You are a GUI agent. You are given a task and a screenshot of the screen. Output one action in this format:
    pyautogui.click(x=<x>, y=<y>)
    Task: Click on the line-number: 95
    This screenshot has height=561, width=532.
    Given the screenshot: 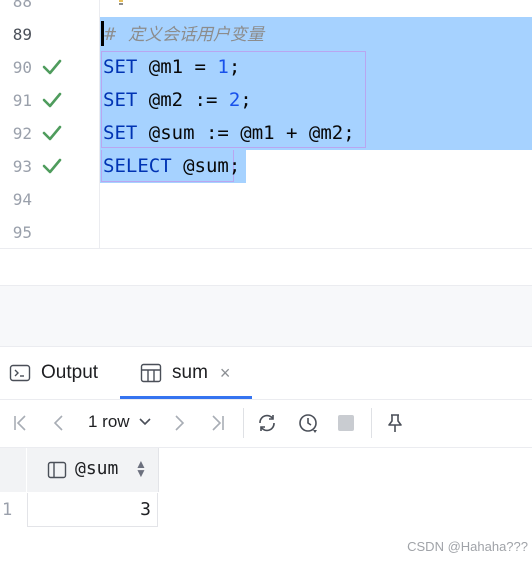 What is the action you would take?
    pyautogui.click(x=22, y=232)
    